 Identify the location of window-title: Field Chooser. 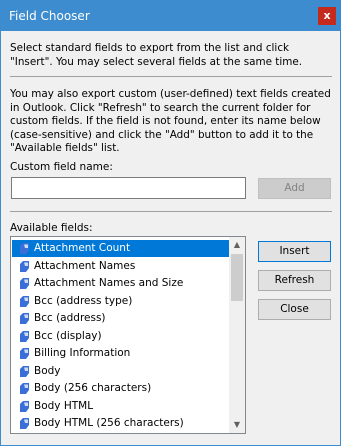
(49, 16).